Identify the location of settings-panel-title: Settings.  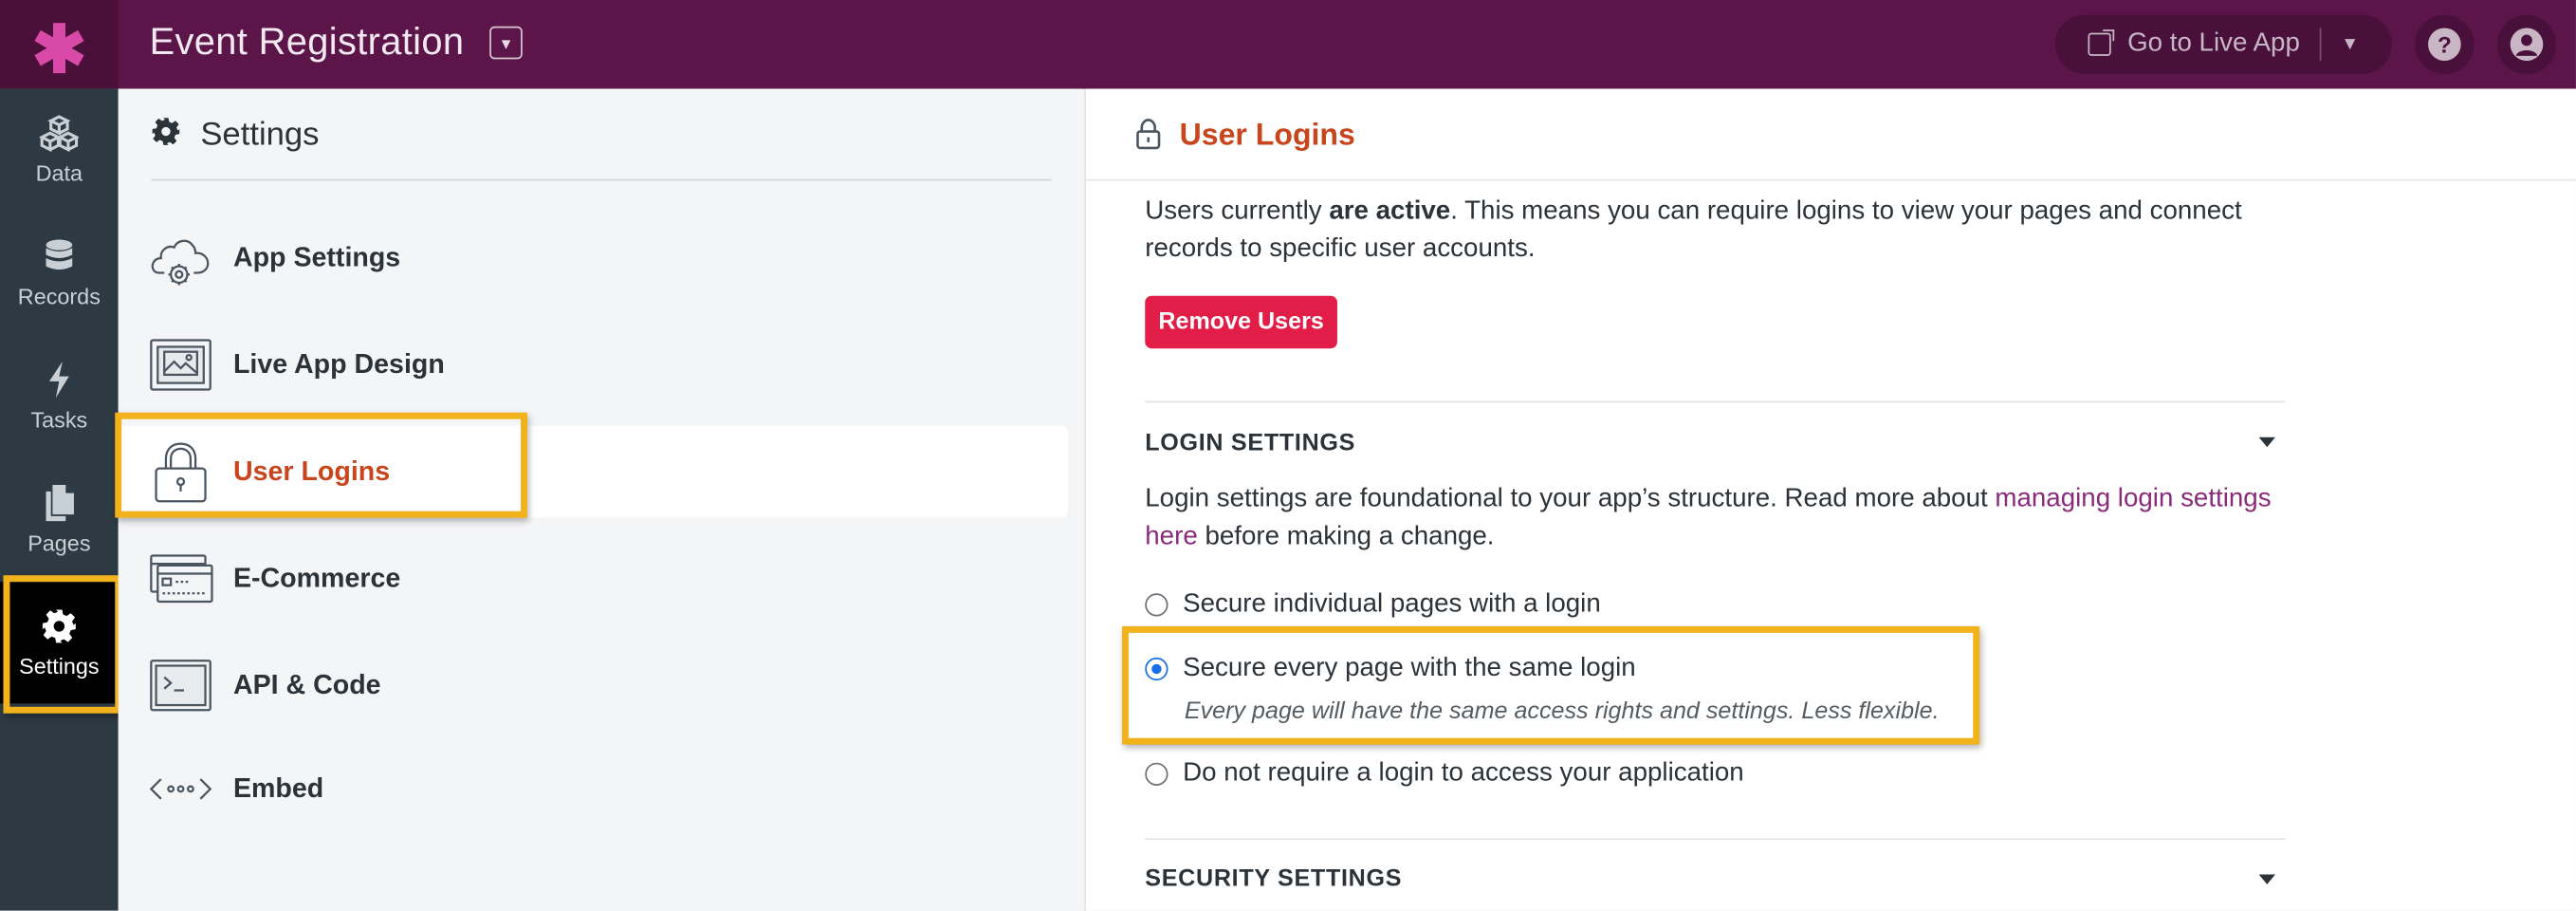
(260, 135).